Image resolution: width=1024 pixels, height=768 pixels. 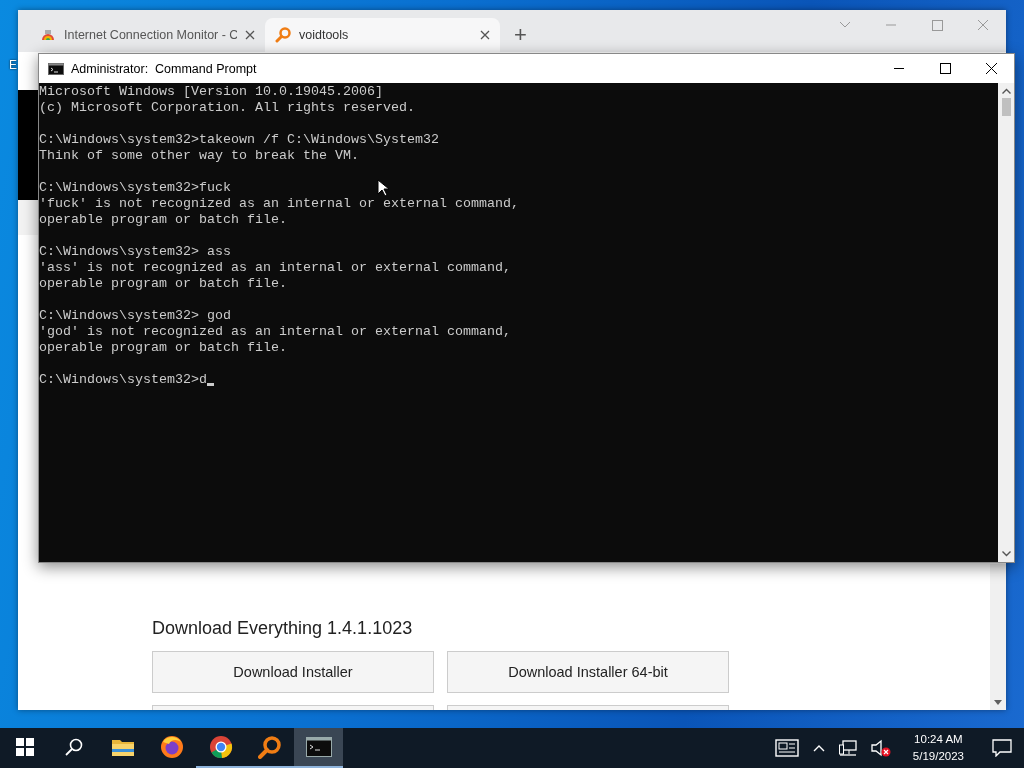 What do you see at coordinates (383, 188) in the screenshot?
I see `mouse-pointer-icon` at bounding box center [383, 188].